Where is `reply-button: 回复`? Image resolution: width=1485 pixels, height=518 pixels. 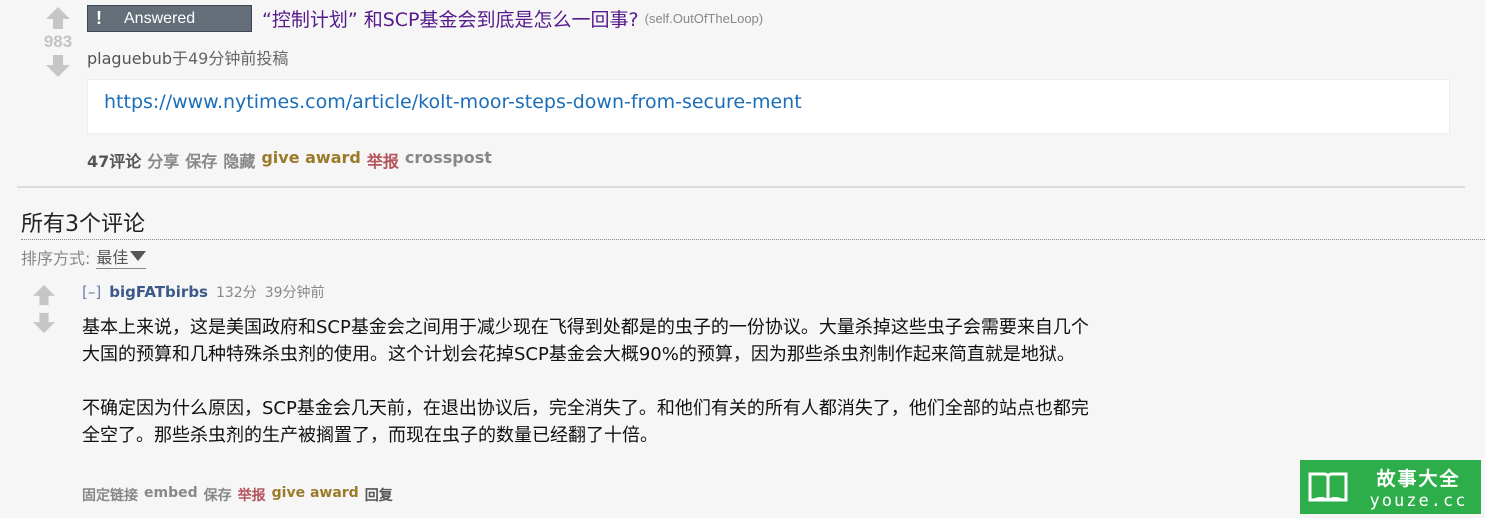 reply-button: 回复 is located at coordinates (379, 495).